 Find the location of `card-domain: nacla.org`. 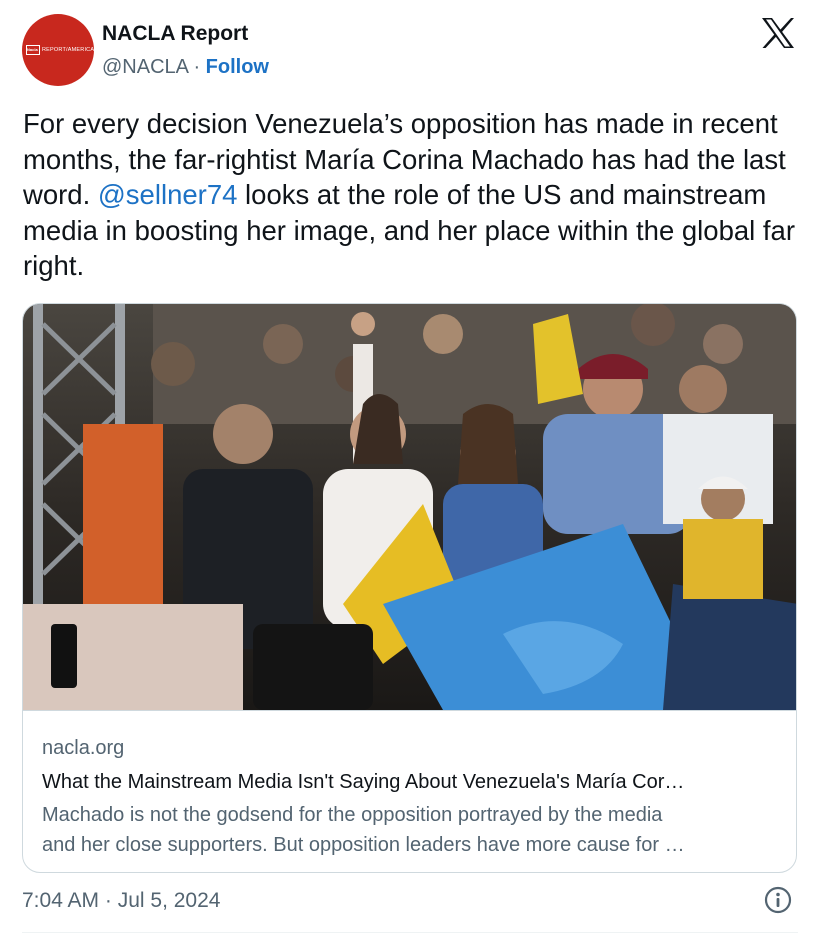

card-domain: nacla.org is located at coordinates (83, 748).